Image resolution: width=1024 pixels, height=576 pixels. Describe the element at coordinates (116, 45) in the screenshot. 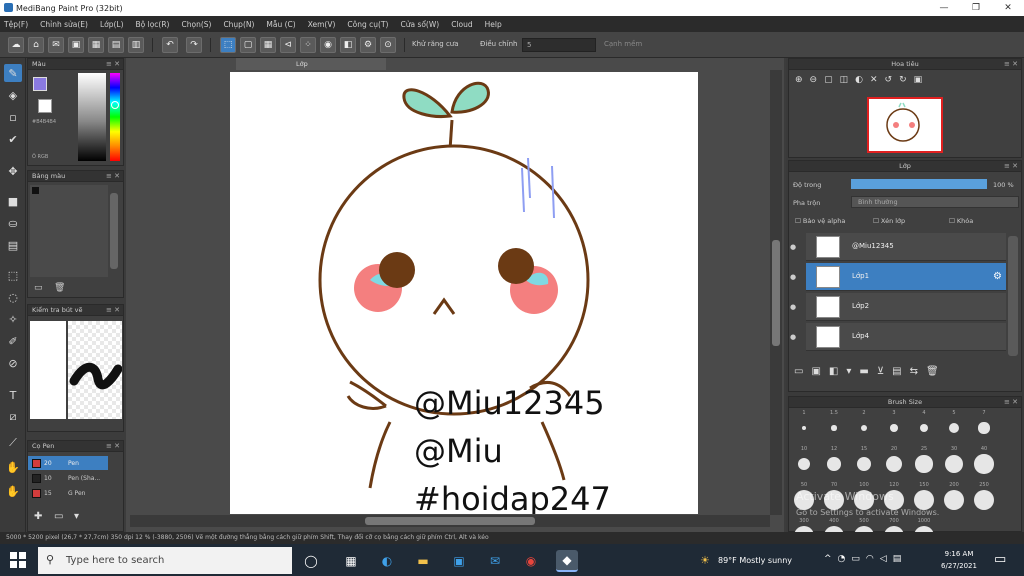

I see `layout-icon: ▤` at that location.